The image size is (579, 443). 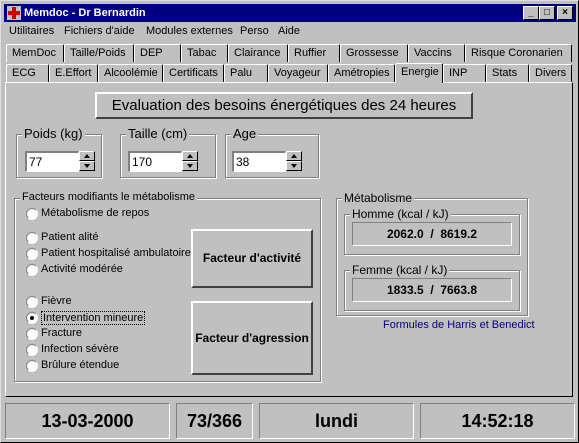 I want to click on age-stepper, so click(x=294, y=161).